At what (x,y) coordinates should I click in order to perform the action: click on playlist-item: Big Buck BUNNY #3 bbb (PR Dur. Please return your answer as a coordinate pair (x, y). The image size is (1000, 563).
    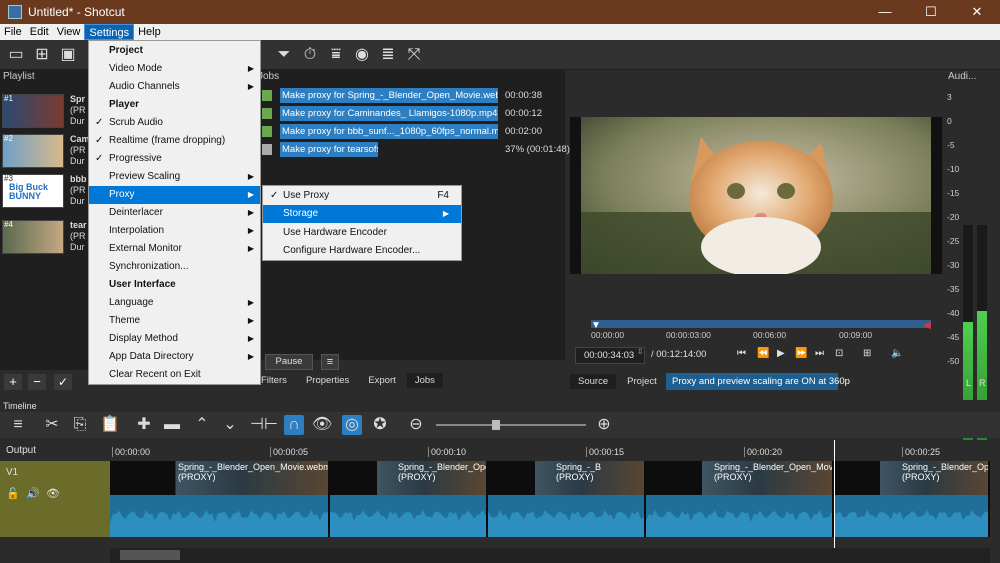
    Looking at the image, I should click on (45, 192).